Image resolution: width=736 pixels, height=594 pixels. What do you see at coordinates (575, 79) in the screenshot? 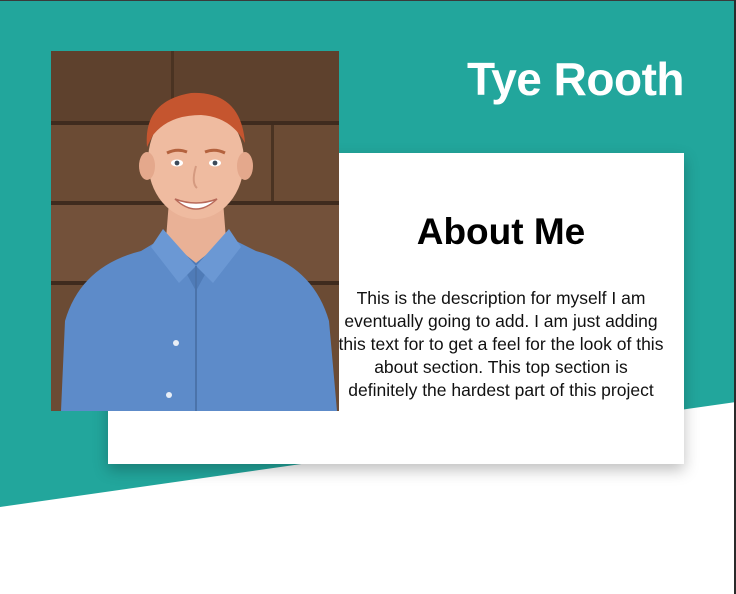
I see `site-title: Tye Rooth` at bounding box center [575, 79].